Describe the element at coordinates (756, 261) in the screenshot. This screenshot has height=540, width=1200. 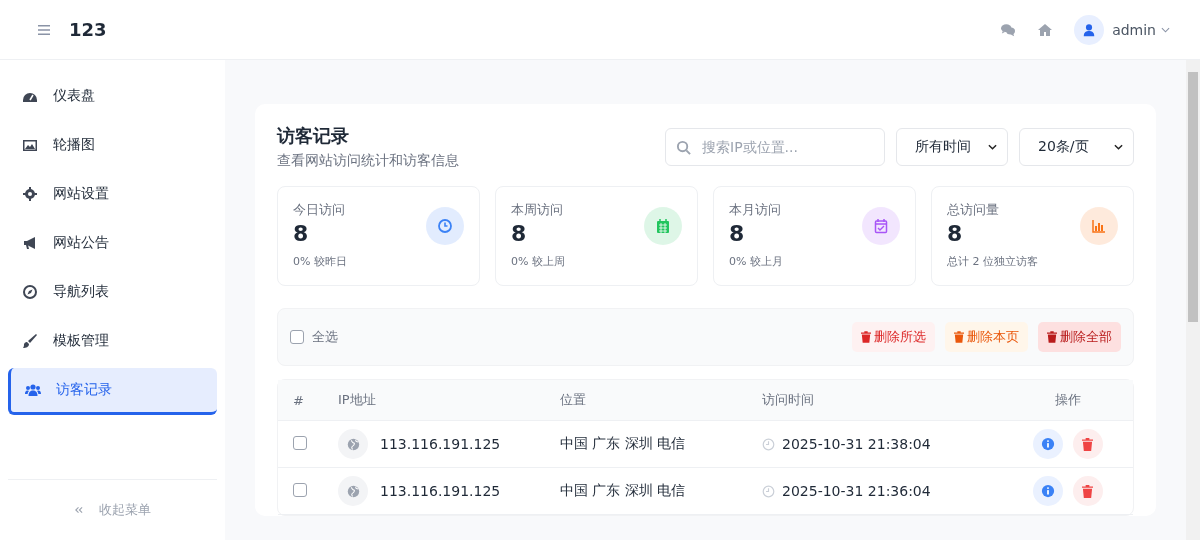
I see `stat-note: 0% 较上月` at that location.